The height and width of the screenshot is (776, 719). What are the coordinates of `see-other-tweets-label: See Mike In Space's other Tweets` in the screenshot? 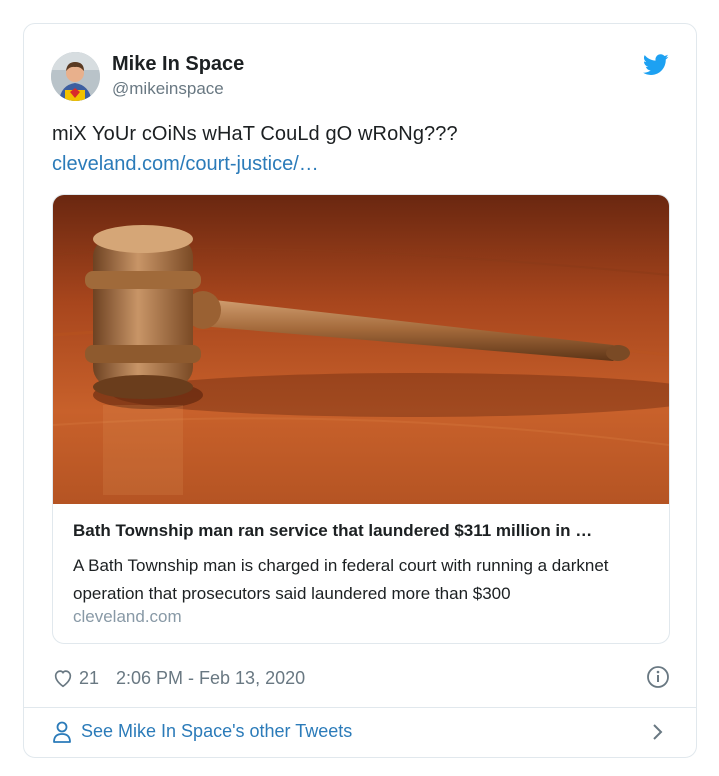 It's located at (217, 731).